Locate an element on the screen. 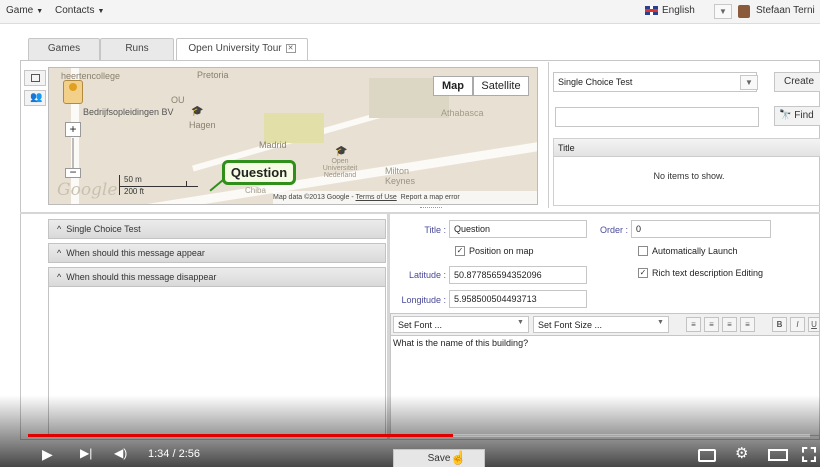 This screenshot has height=467, width=820. justify-icon: ≡ is located at coordinates (747, 324).